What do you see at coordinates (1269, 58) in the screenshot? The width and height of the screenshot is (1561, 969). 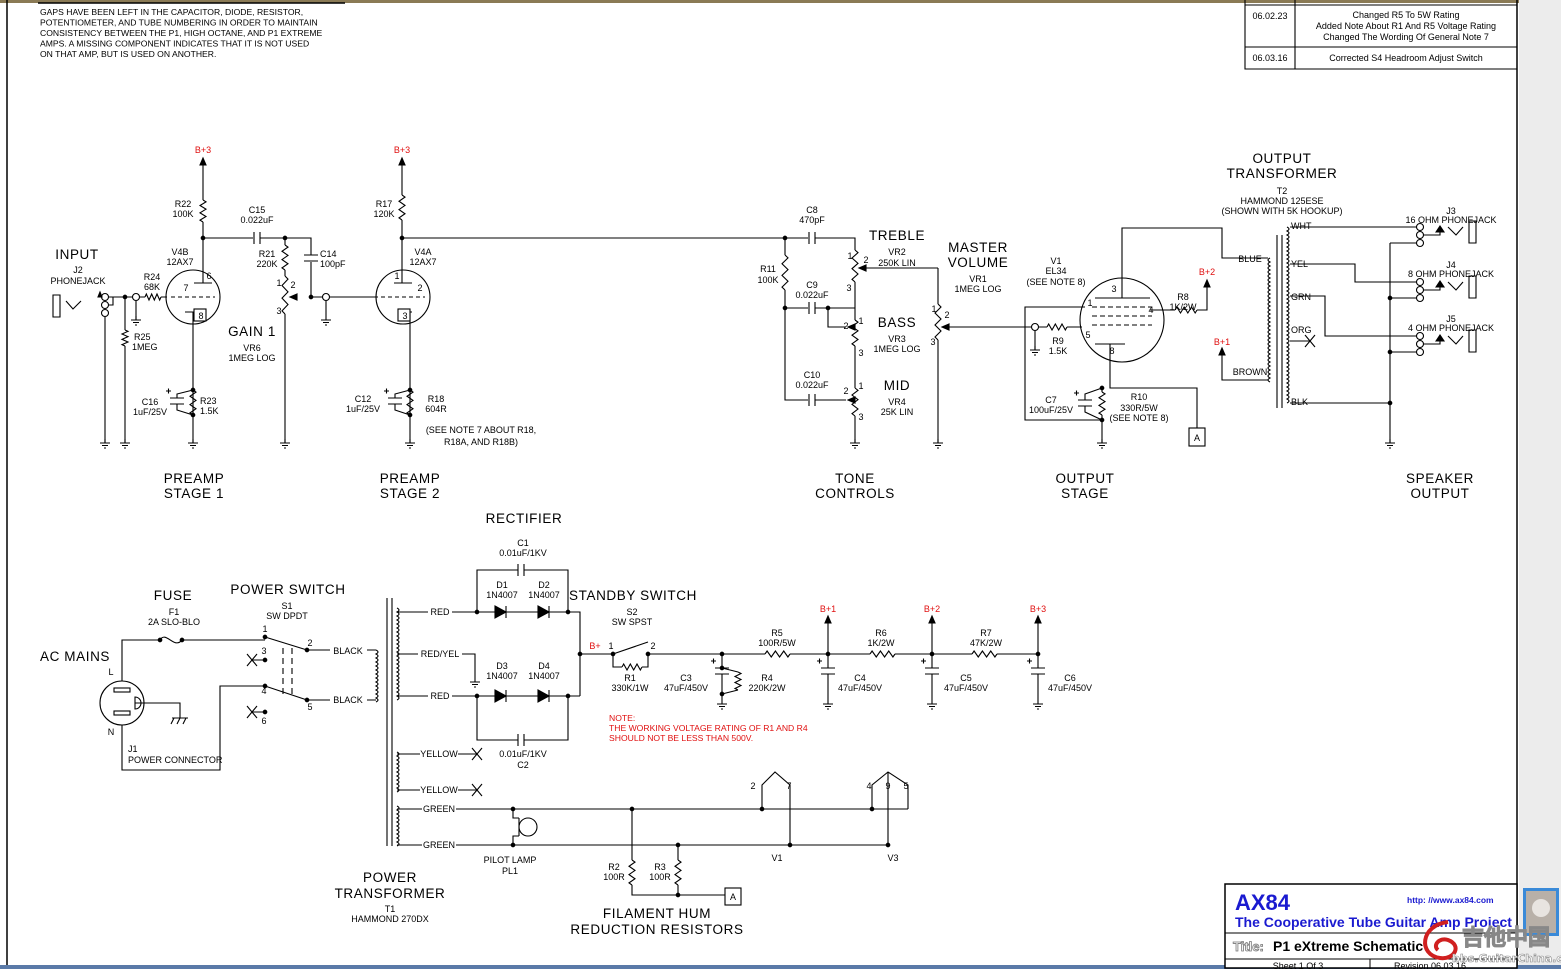 I see `revision-date: 06.03.16` at bounding box center [1269, 58].